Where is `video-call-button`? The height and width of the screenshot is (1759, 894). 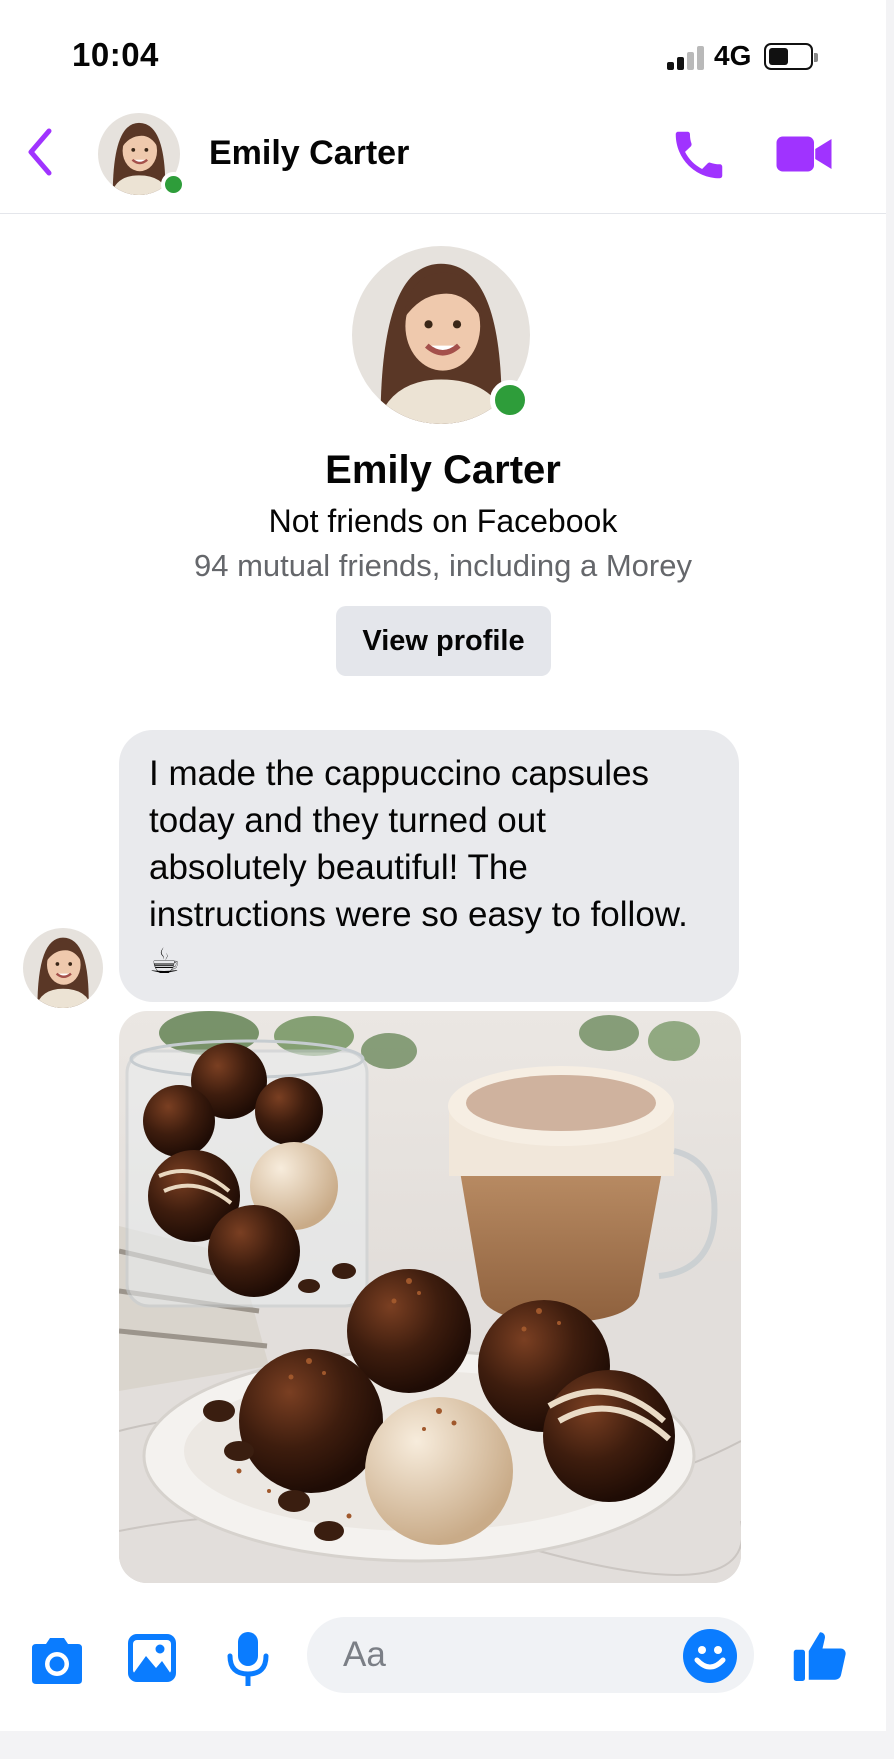
video-call-button is located at coordinates (804, 154).